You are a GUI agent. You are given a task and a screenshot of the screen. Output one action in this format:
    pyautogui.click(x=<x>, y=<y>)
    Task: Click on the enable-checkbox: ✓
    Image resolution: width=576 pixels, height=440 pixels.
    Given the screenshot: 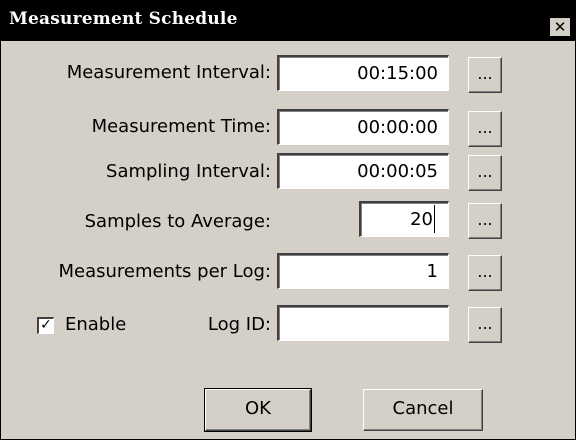 What is the action you would take?
    pyautogui.click(x=45, y=325)
    